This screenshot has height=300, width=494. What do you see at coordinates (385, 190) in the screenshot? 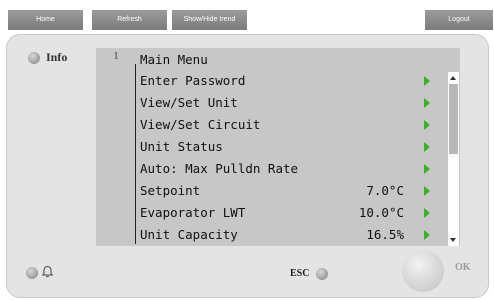
I see `menu-item-value: 7.0°C` at bounding box center [385, 190].